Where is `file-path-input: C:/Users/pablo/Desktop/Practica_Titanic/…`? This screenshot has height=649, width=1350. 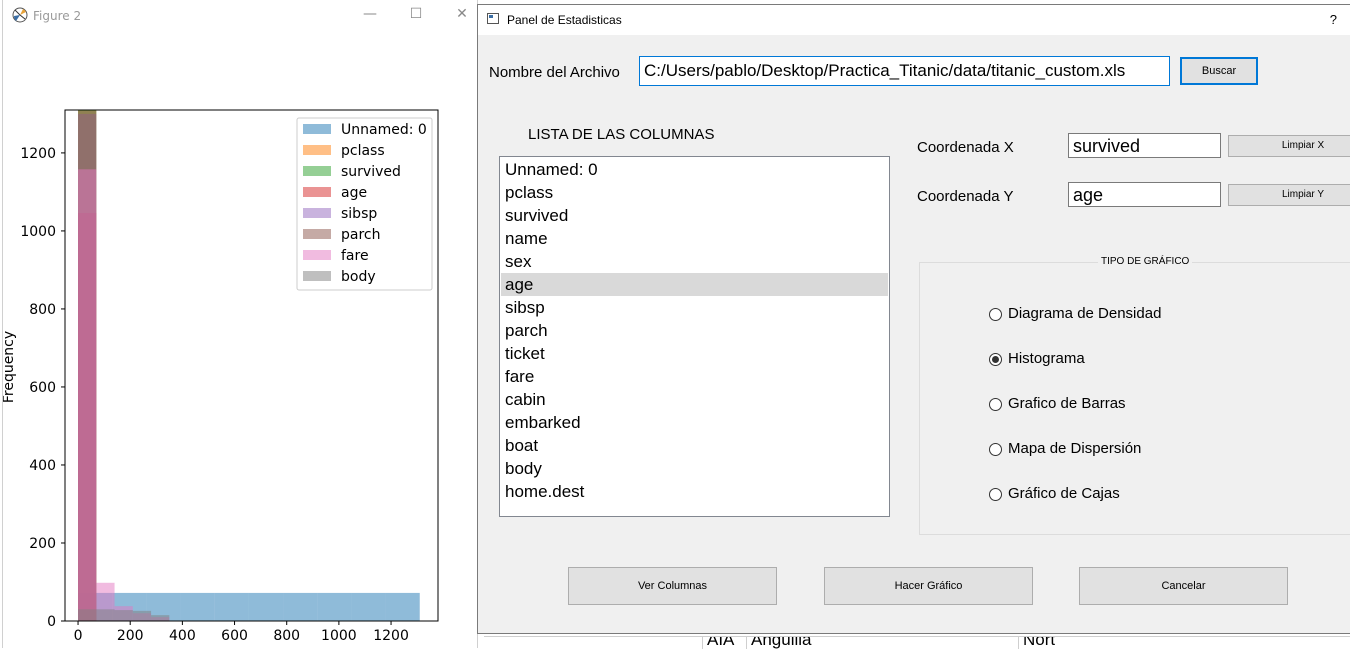
file-path-input: C:/Users/pablo/Desktop/Practica_Titanic/… is located at coordinates (904, 71).